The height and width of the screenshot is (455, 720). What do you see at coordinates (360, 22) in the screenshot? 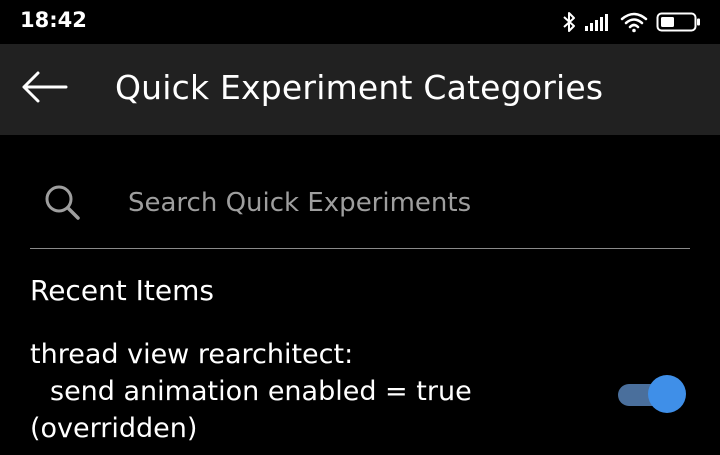
I see `status-bar: 18:42` at bounding box center [360, 22].